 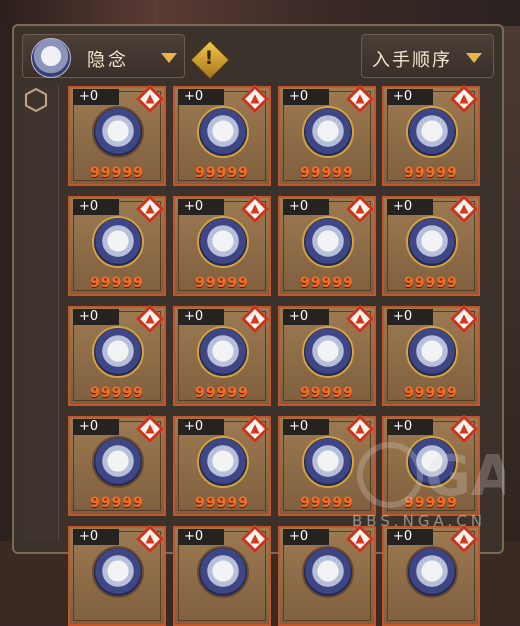 What do you see at coordinates (258, 56) in the screenshot?
I see `panel-header: 隐念 ! 入手顺序` at bounding box center [258, 56].